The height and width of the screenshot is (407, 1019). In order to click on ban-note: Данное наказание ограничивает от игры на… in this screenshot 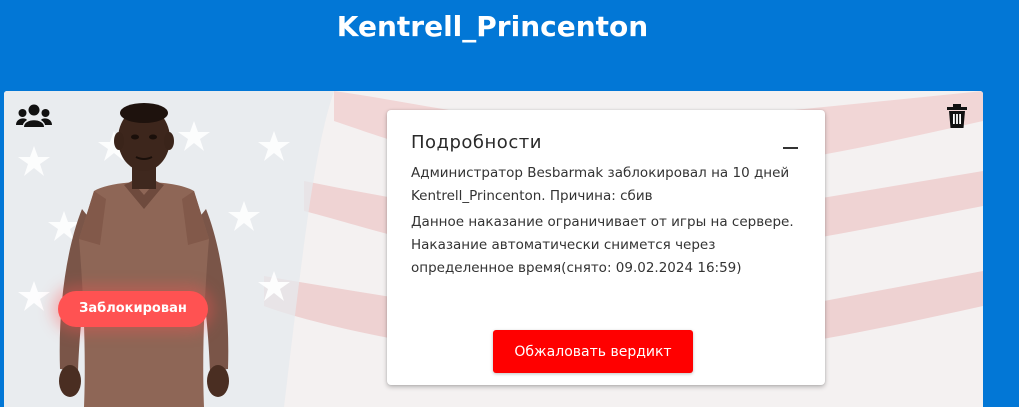, I will do `click(602, 245)`.